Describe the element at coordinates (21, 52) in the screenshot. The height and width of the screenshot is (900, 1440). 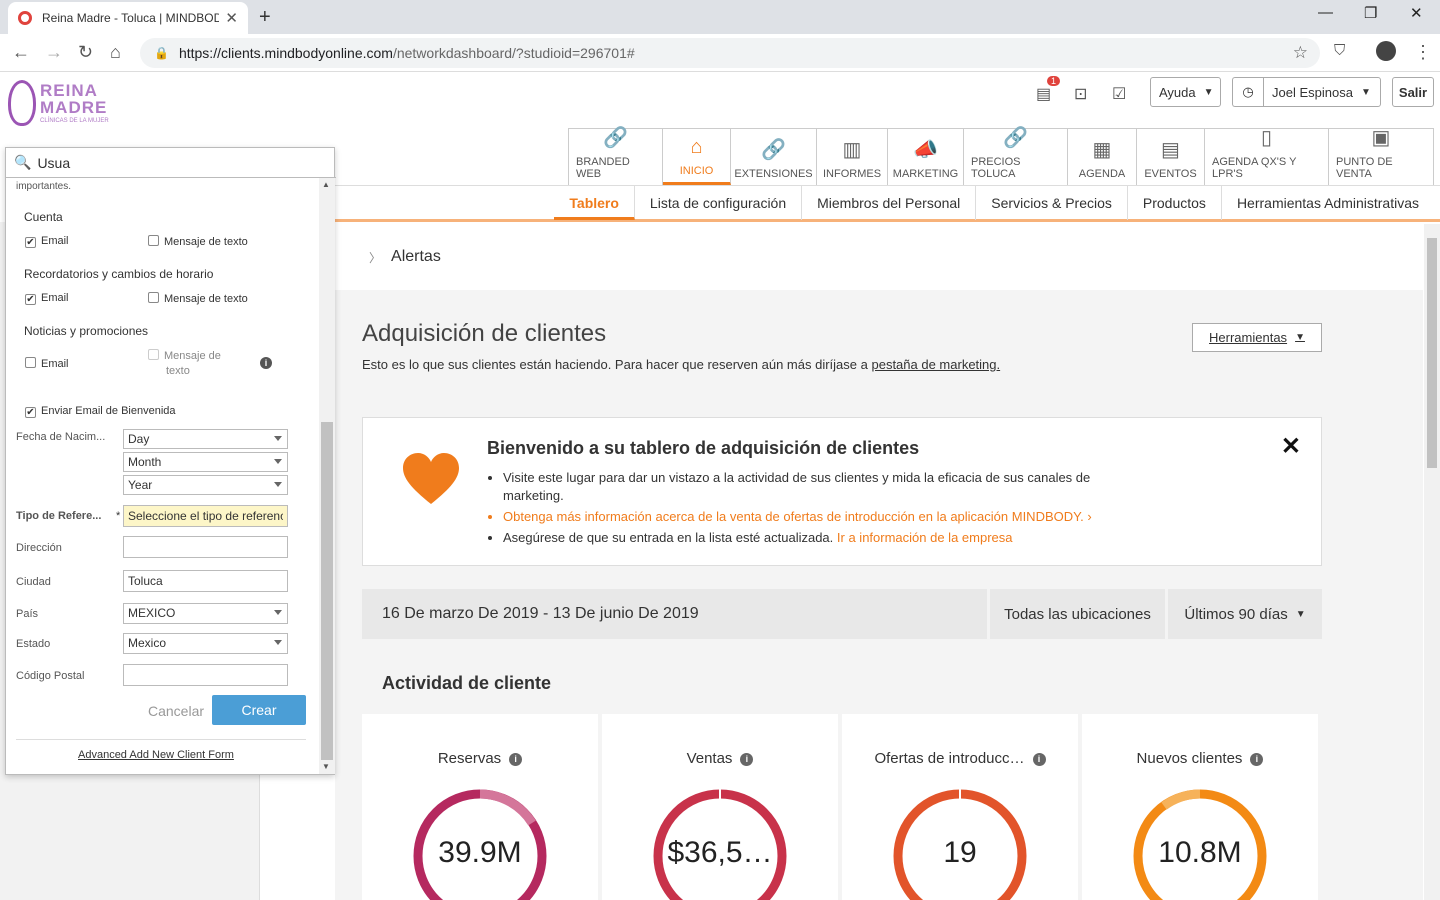
I see `back-icon: ←` at that location.